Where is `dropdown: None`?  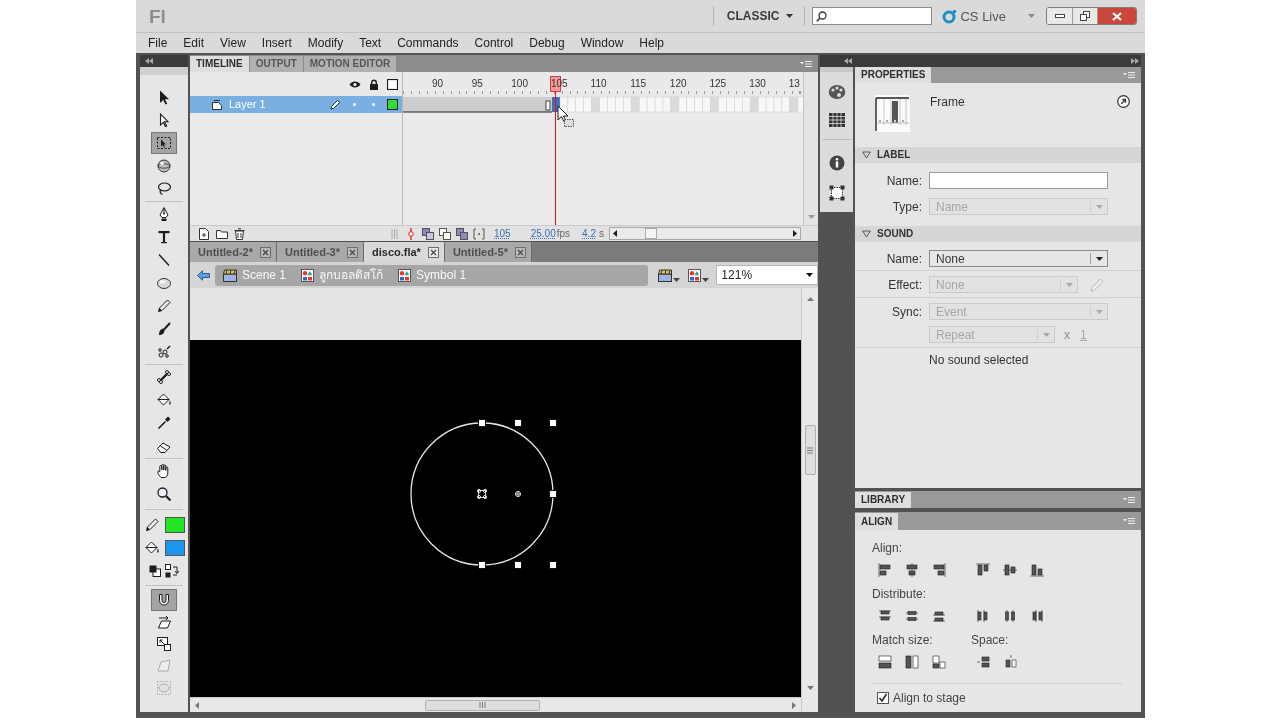 dropdown: None is located at coordinates (1018, 258).